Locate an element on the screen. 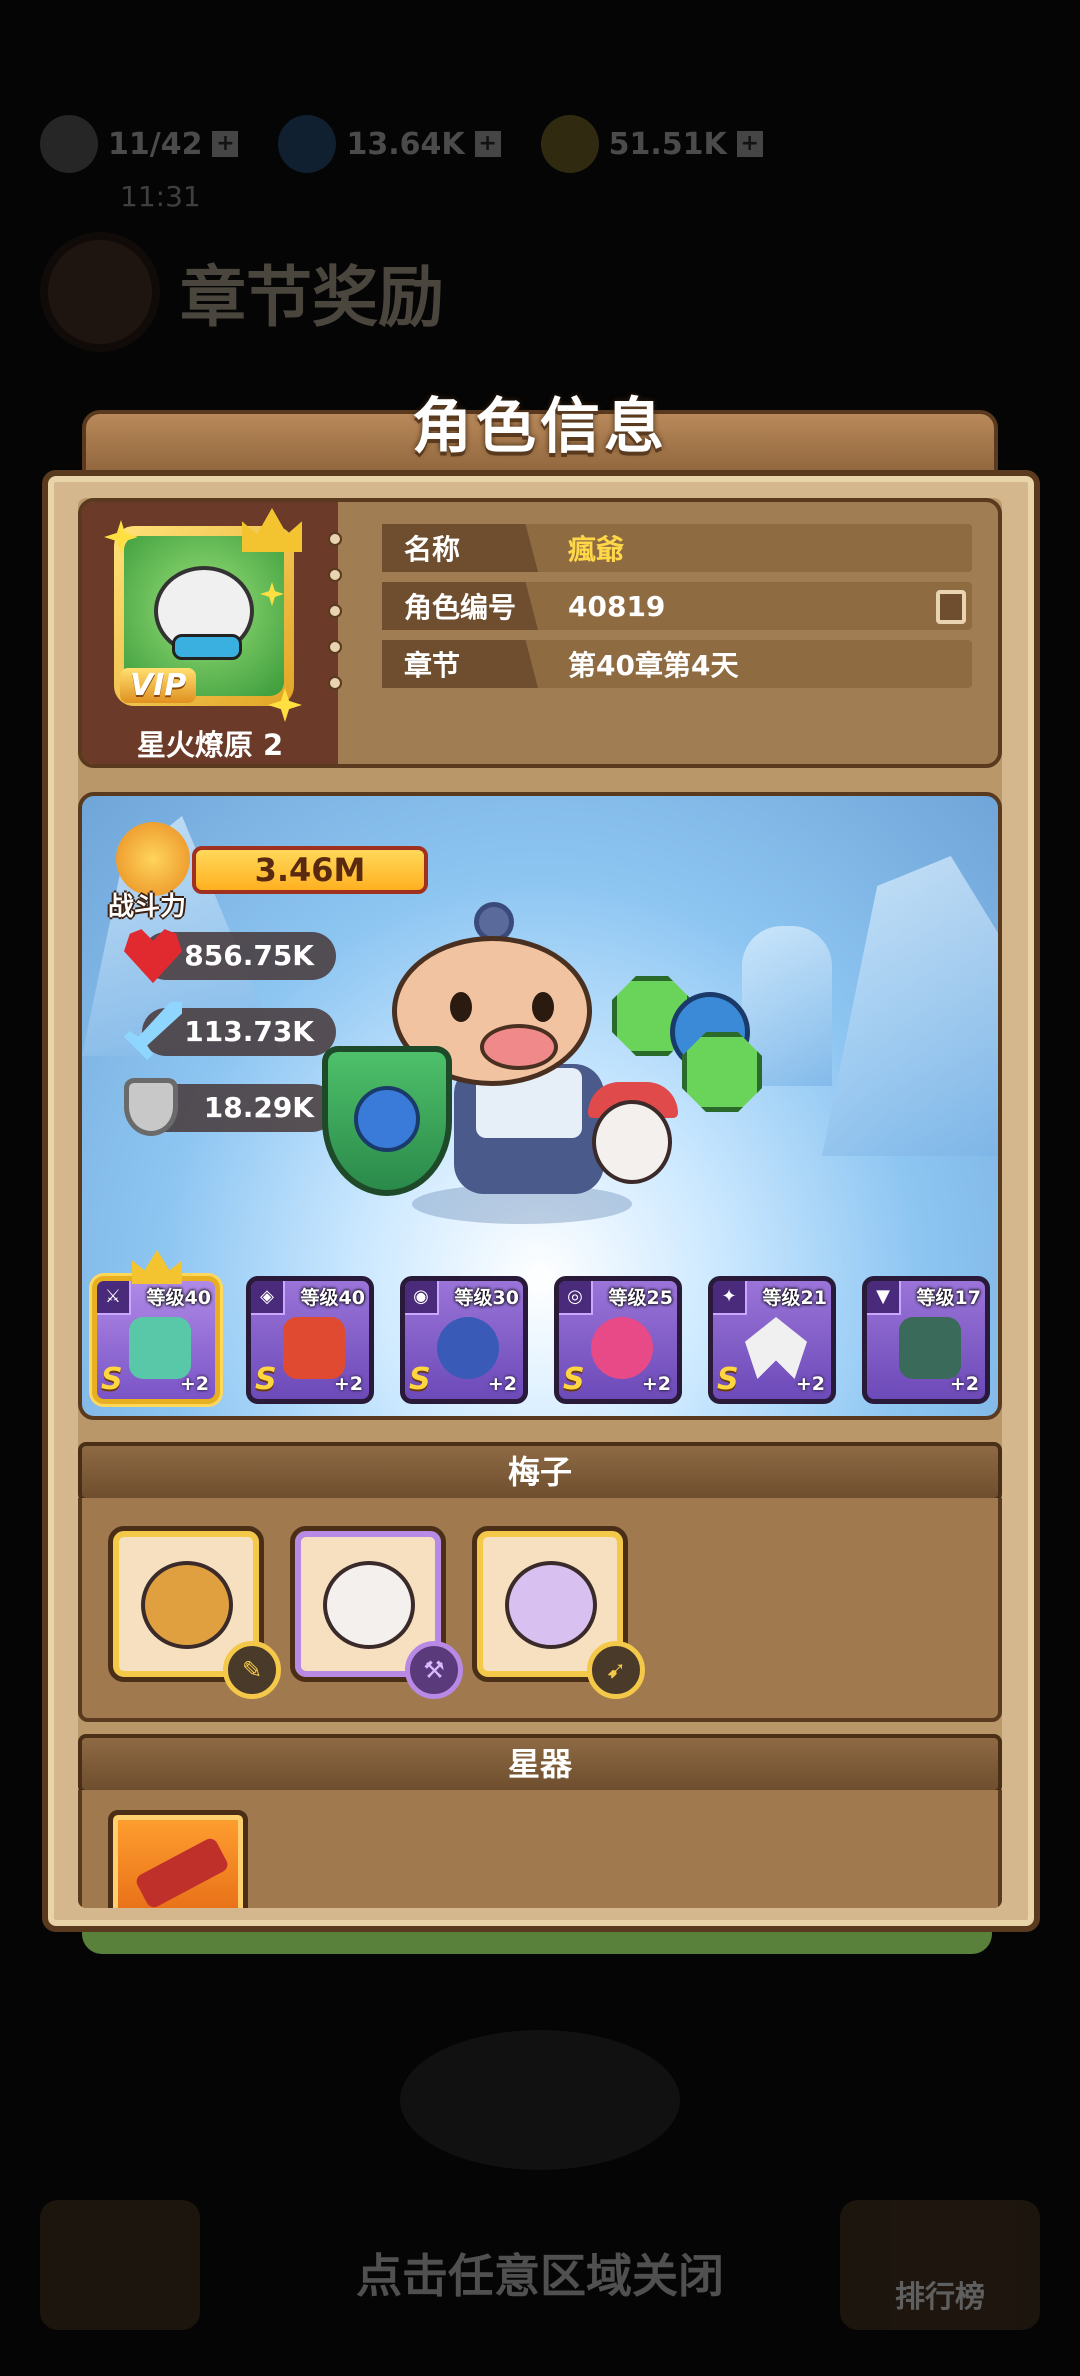 The image size is (1080, 2376). coin-icon is located at coordinates (569, 144).